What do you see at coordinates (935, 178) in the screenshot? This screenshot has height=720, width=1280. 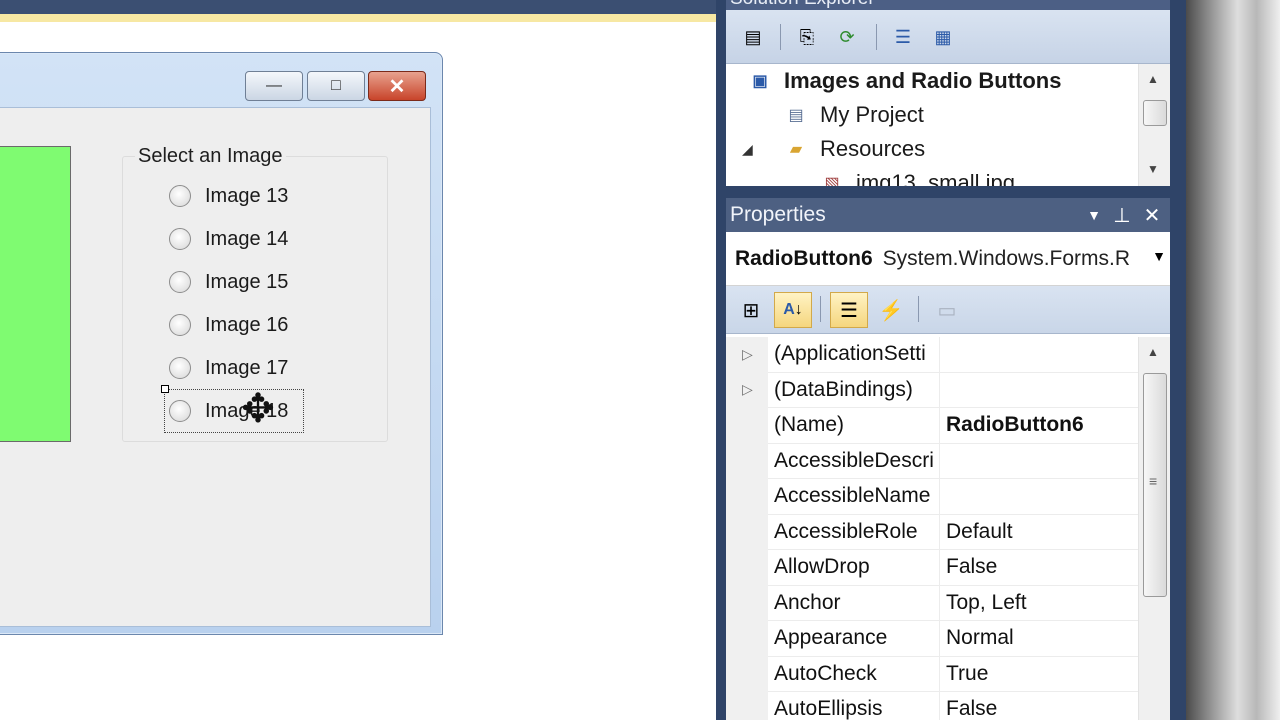 I see `tree-item-label: img13_small.jpg` at bounding box center [935, 178].